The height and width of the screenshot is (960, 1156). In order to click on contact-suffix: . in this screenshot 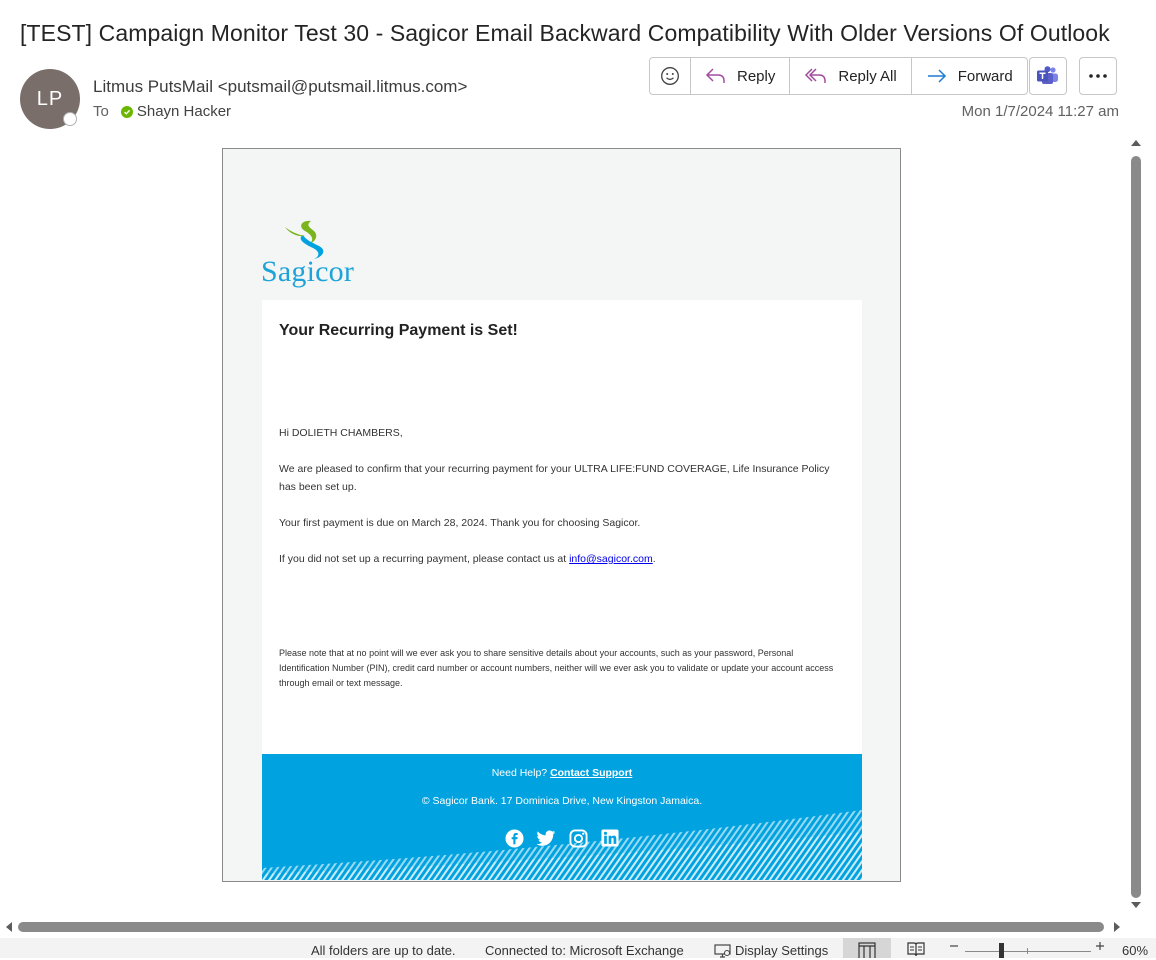, I will do `click(654, 559)`.